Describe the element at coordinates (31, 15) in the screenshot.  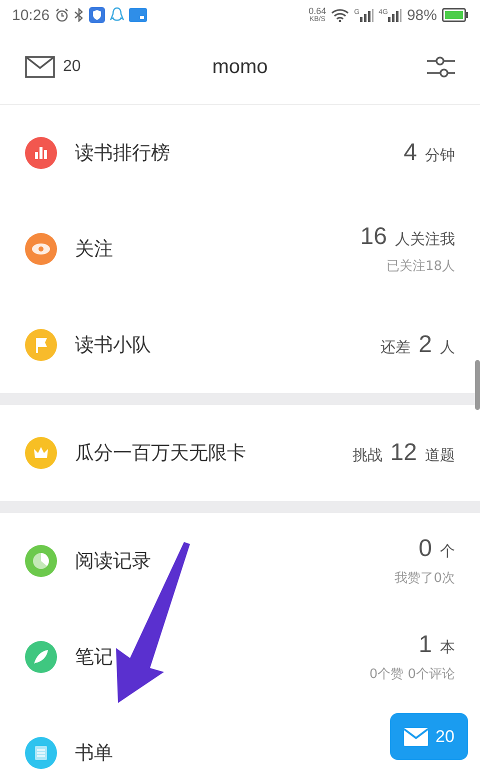
I see `status-time: 10:26` at that location.